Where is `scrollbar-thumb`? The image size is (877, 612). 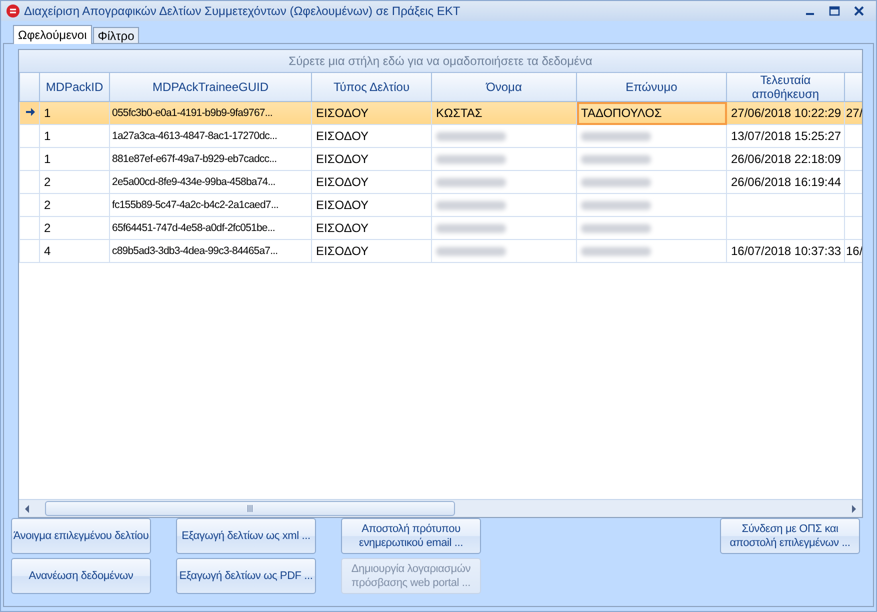
scrollbar-thumb is located at coordinates (250, 508).